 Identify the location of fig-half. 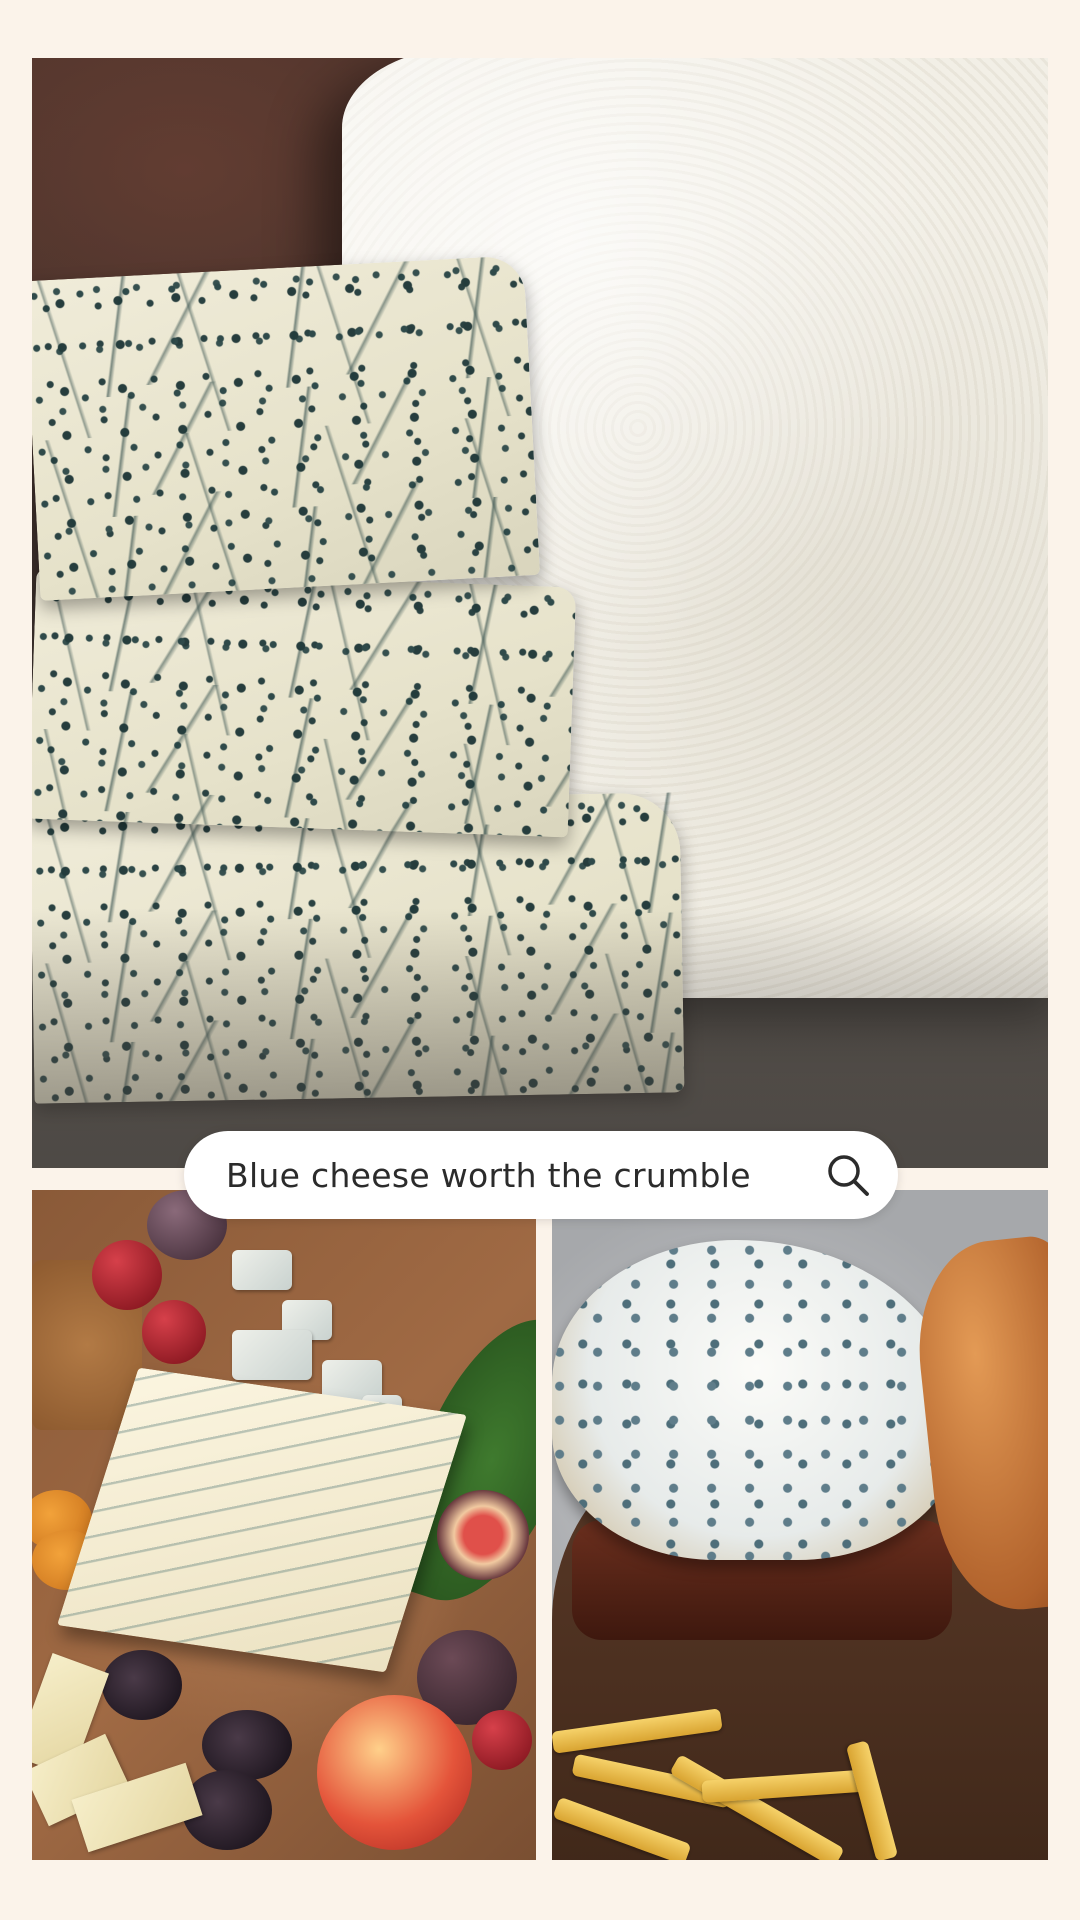
(483, 1535).